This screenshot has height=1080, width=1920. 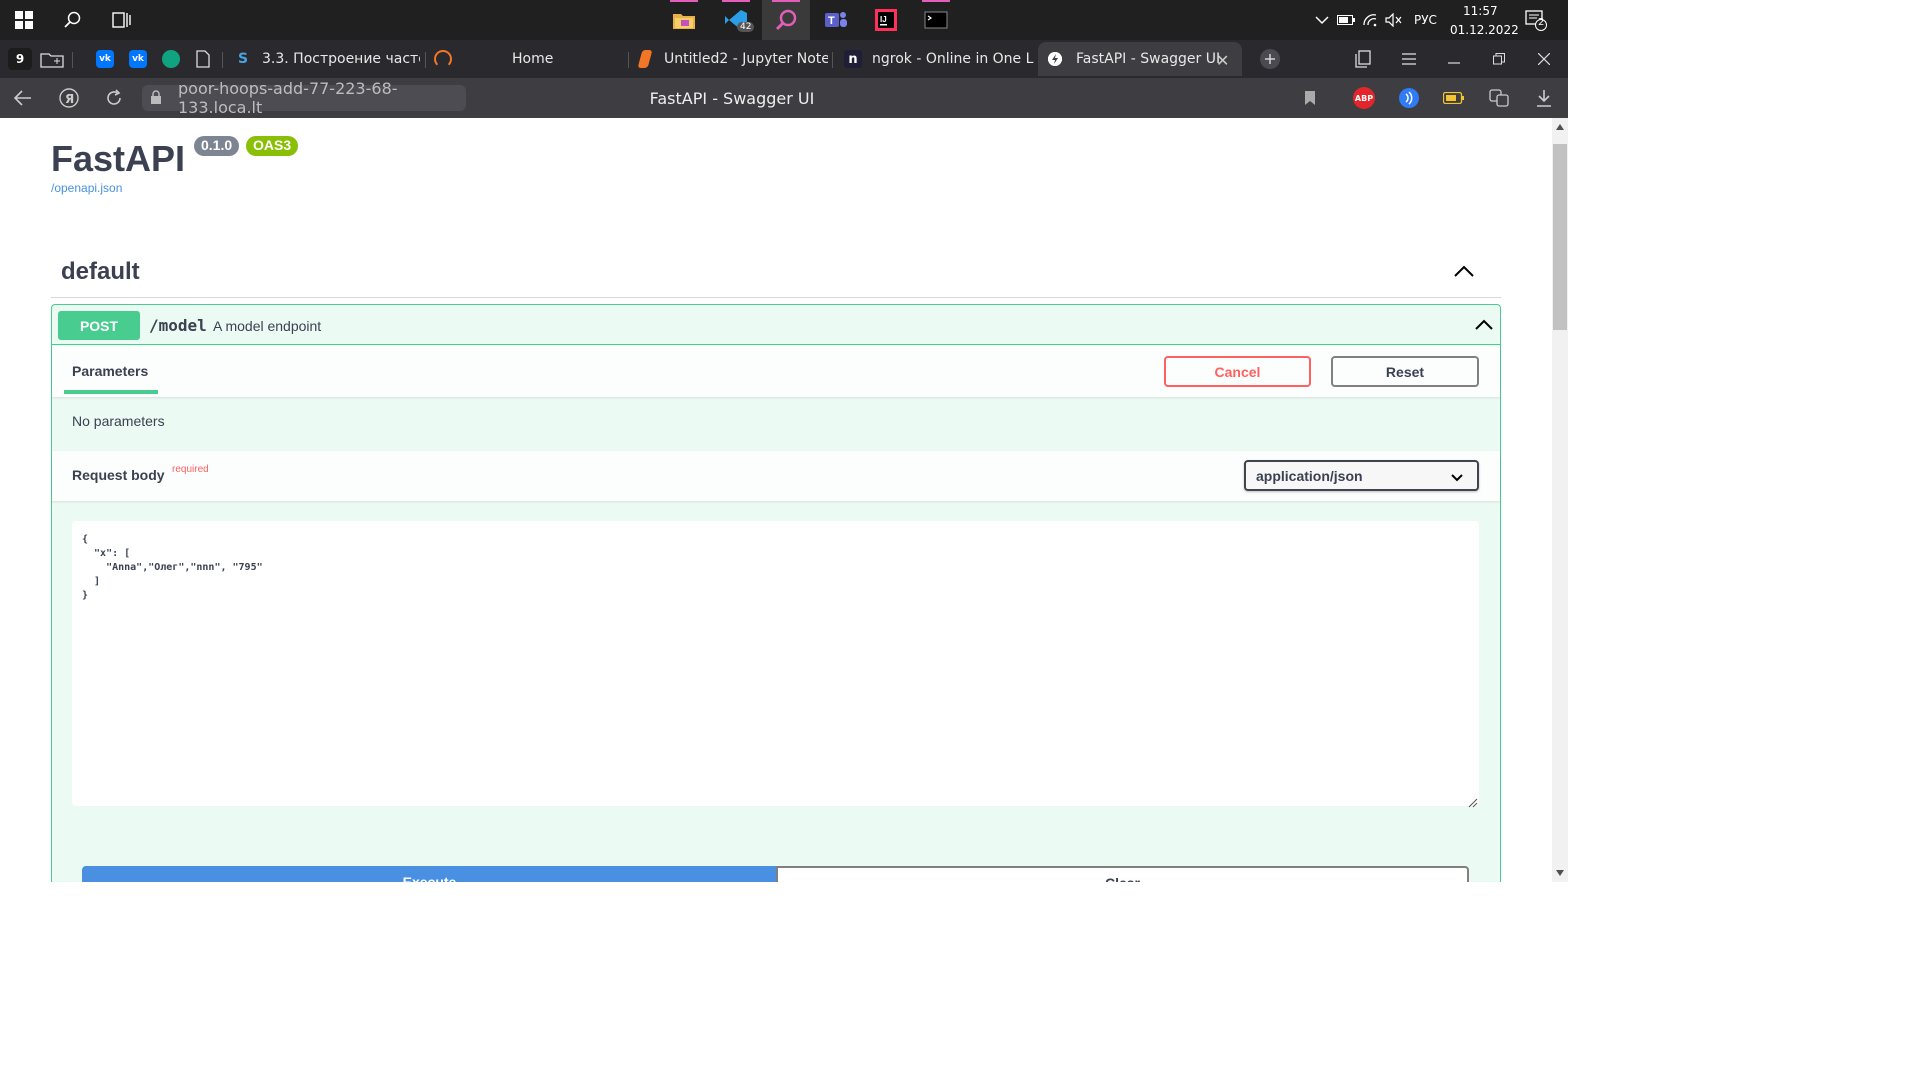 What do you see at coordinates (111, 392) in the screenshot?
I see `active-tab-underline` at bounding box center [111, 392].